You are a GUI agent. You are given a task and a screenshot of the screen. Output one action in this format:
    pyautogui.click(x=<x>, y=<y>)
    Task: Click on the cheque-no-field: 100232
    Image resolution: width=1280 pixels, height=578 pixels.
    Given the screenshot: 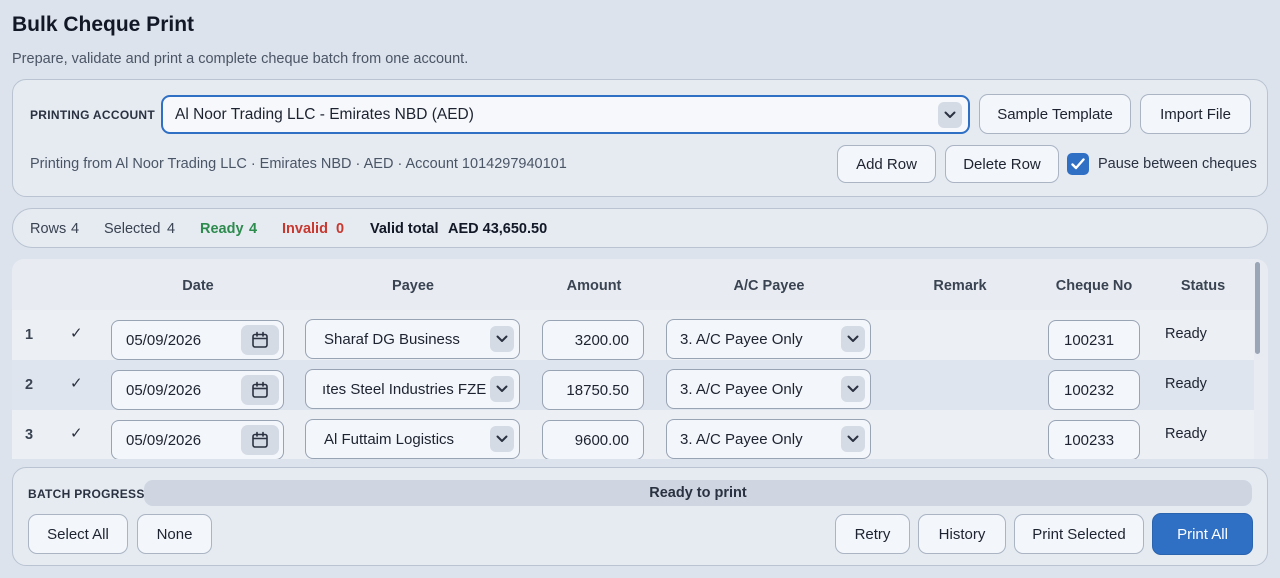 What is the action you would take?
    pyautogui.click(x=1094, y=390)
    